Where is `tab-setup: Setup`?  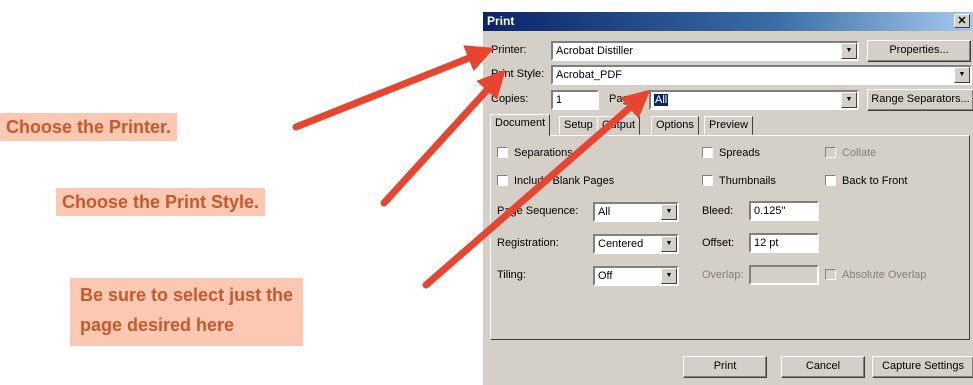 tab-setup: Setup is located at coordinates (578, 125).